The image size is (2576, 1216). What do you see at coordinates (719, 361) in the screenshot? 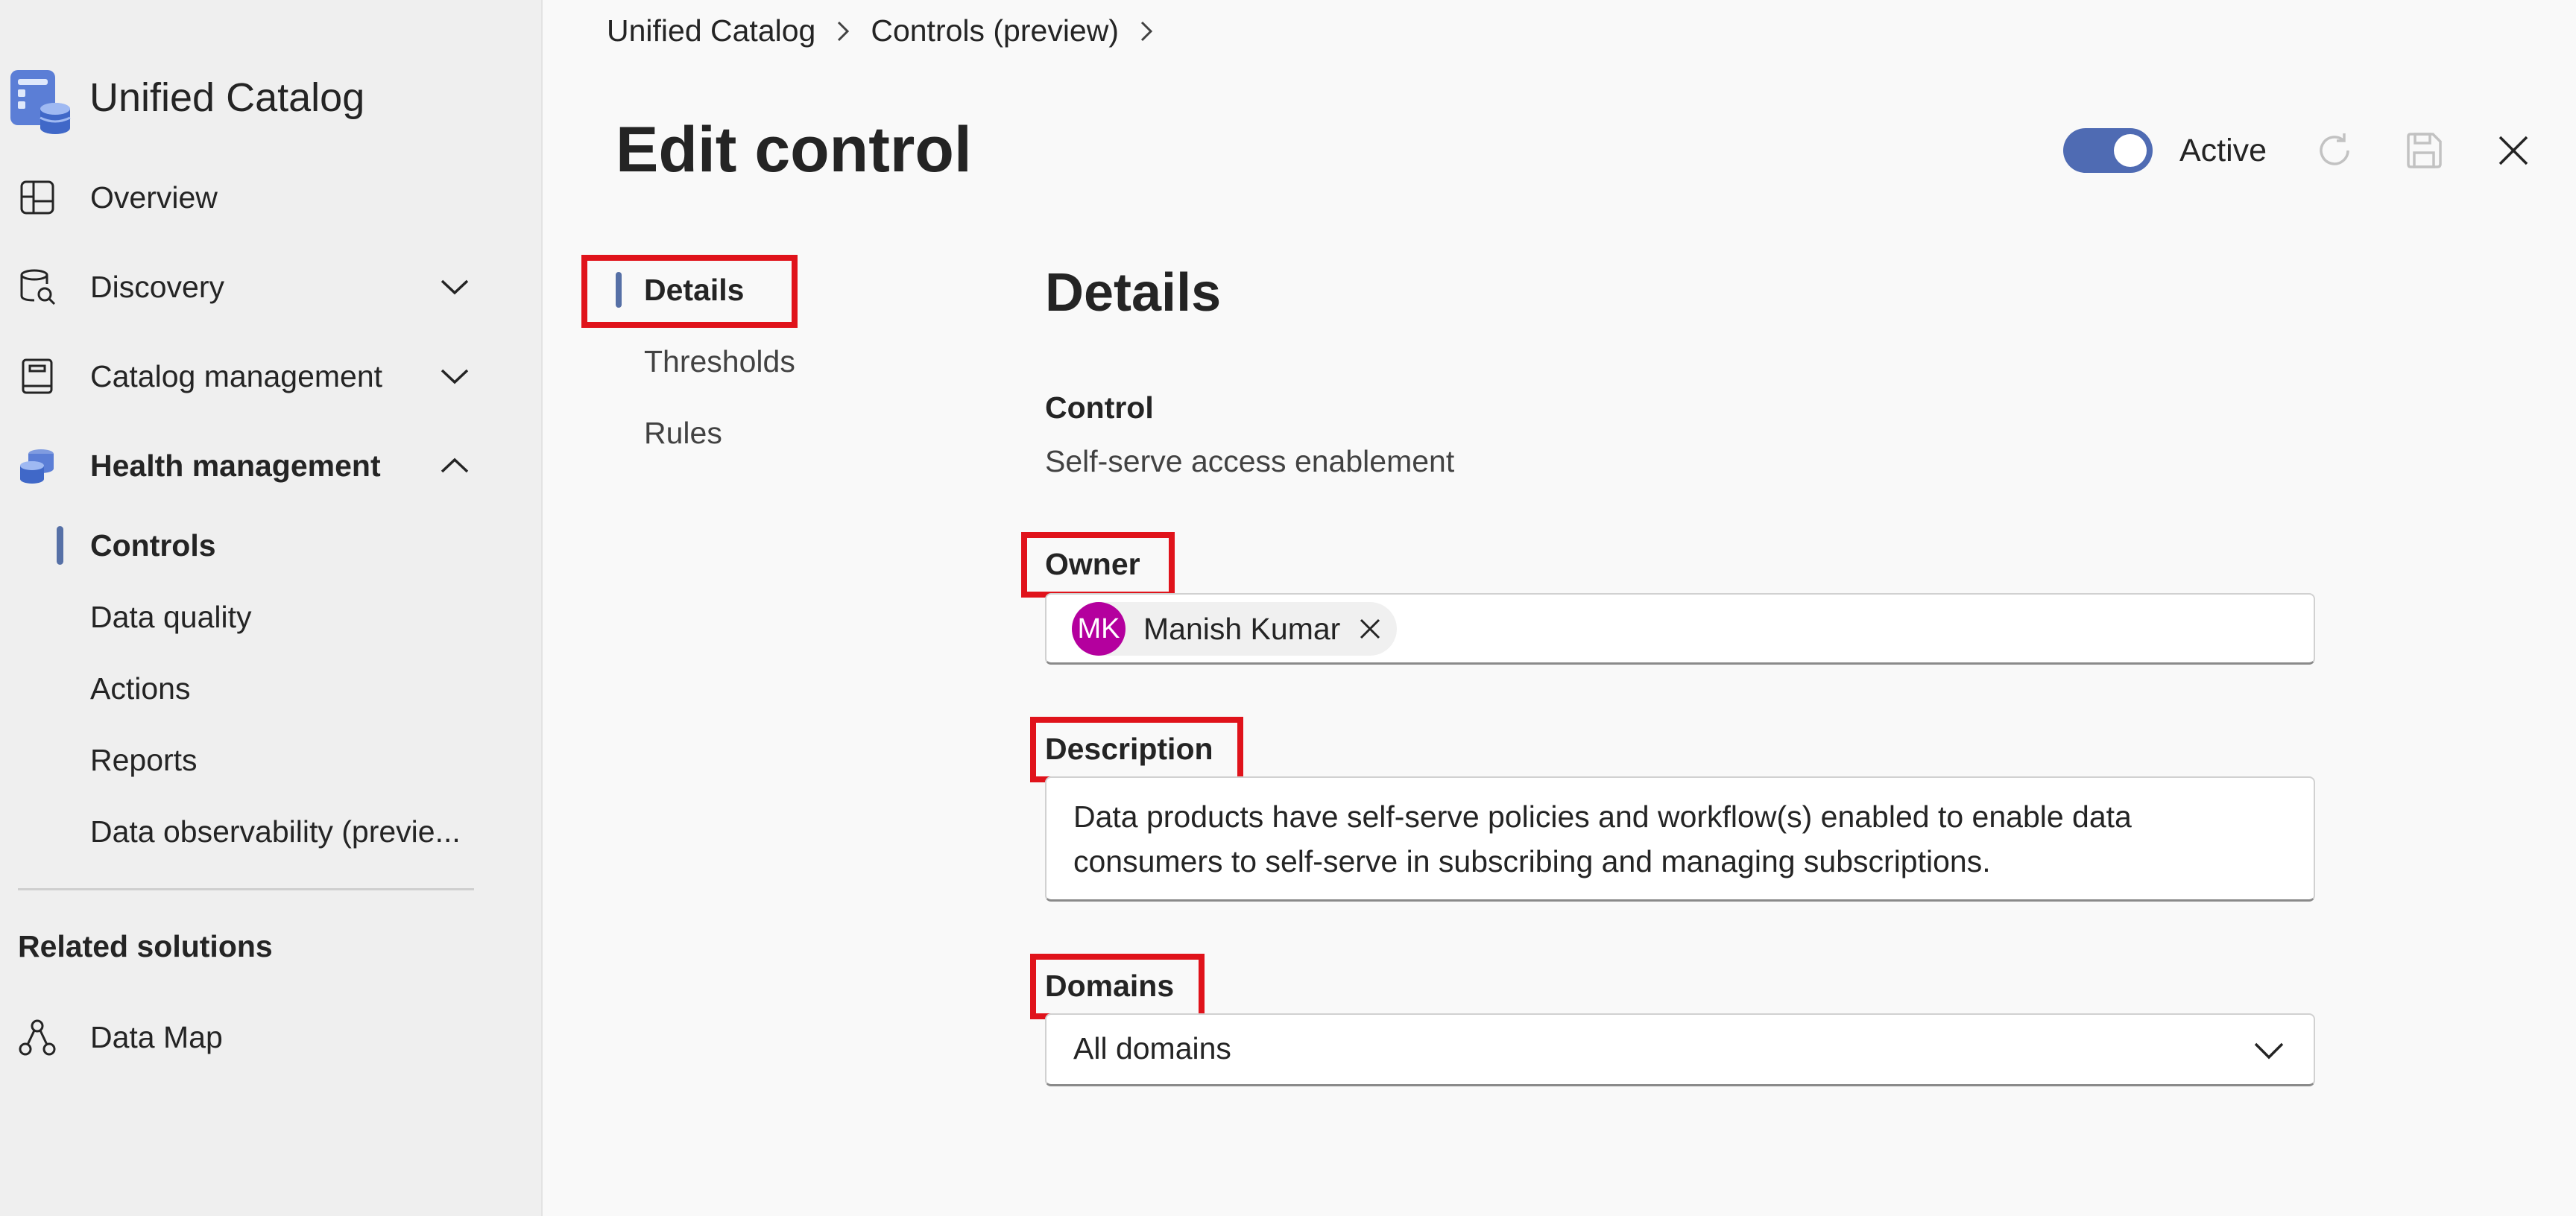
I see `subnav-item-thresholds: Thresholds` at bounding box center [719, 361].